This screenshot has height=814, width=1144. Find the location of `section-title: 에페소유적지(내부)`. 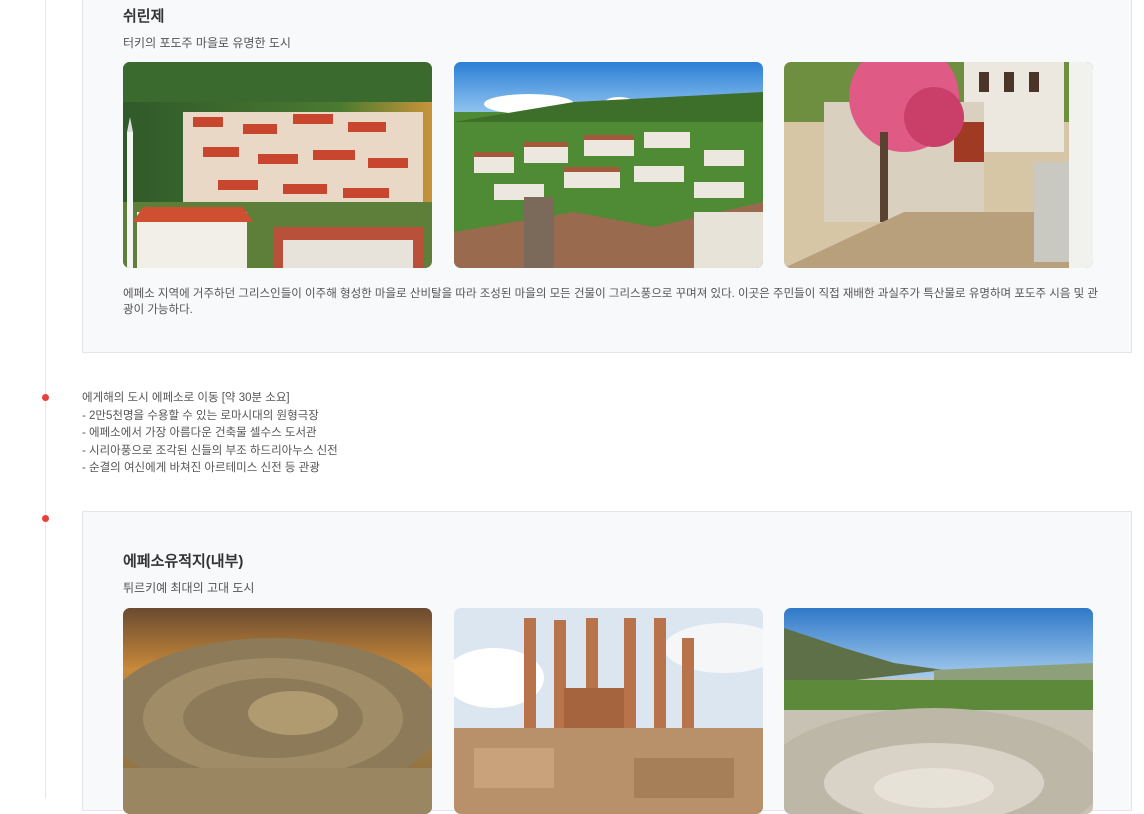

section-title: 에페소유적지(내부) is located at coordinates (183, 561).